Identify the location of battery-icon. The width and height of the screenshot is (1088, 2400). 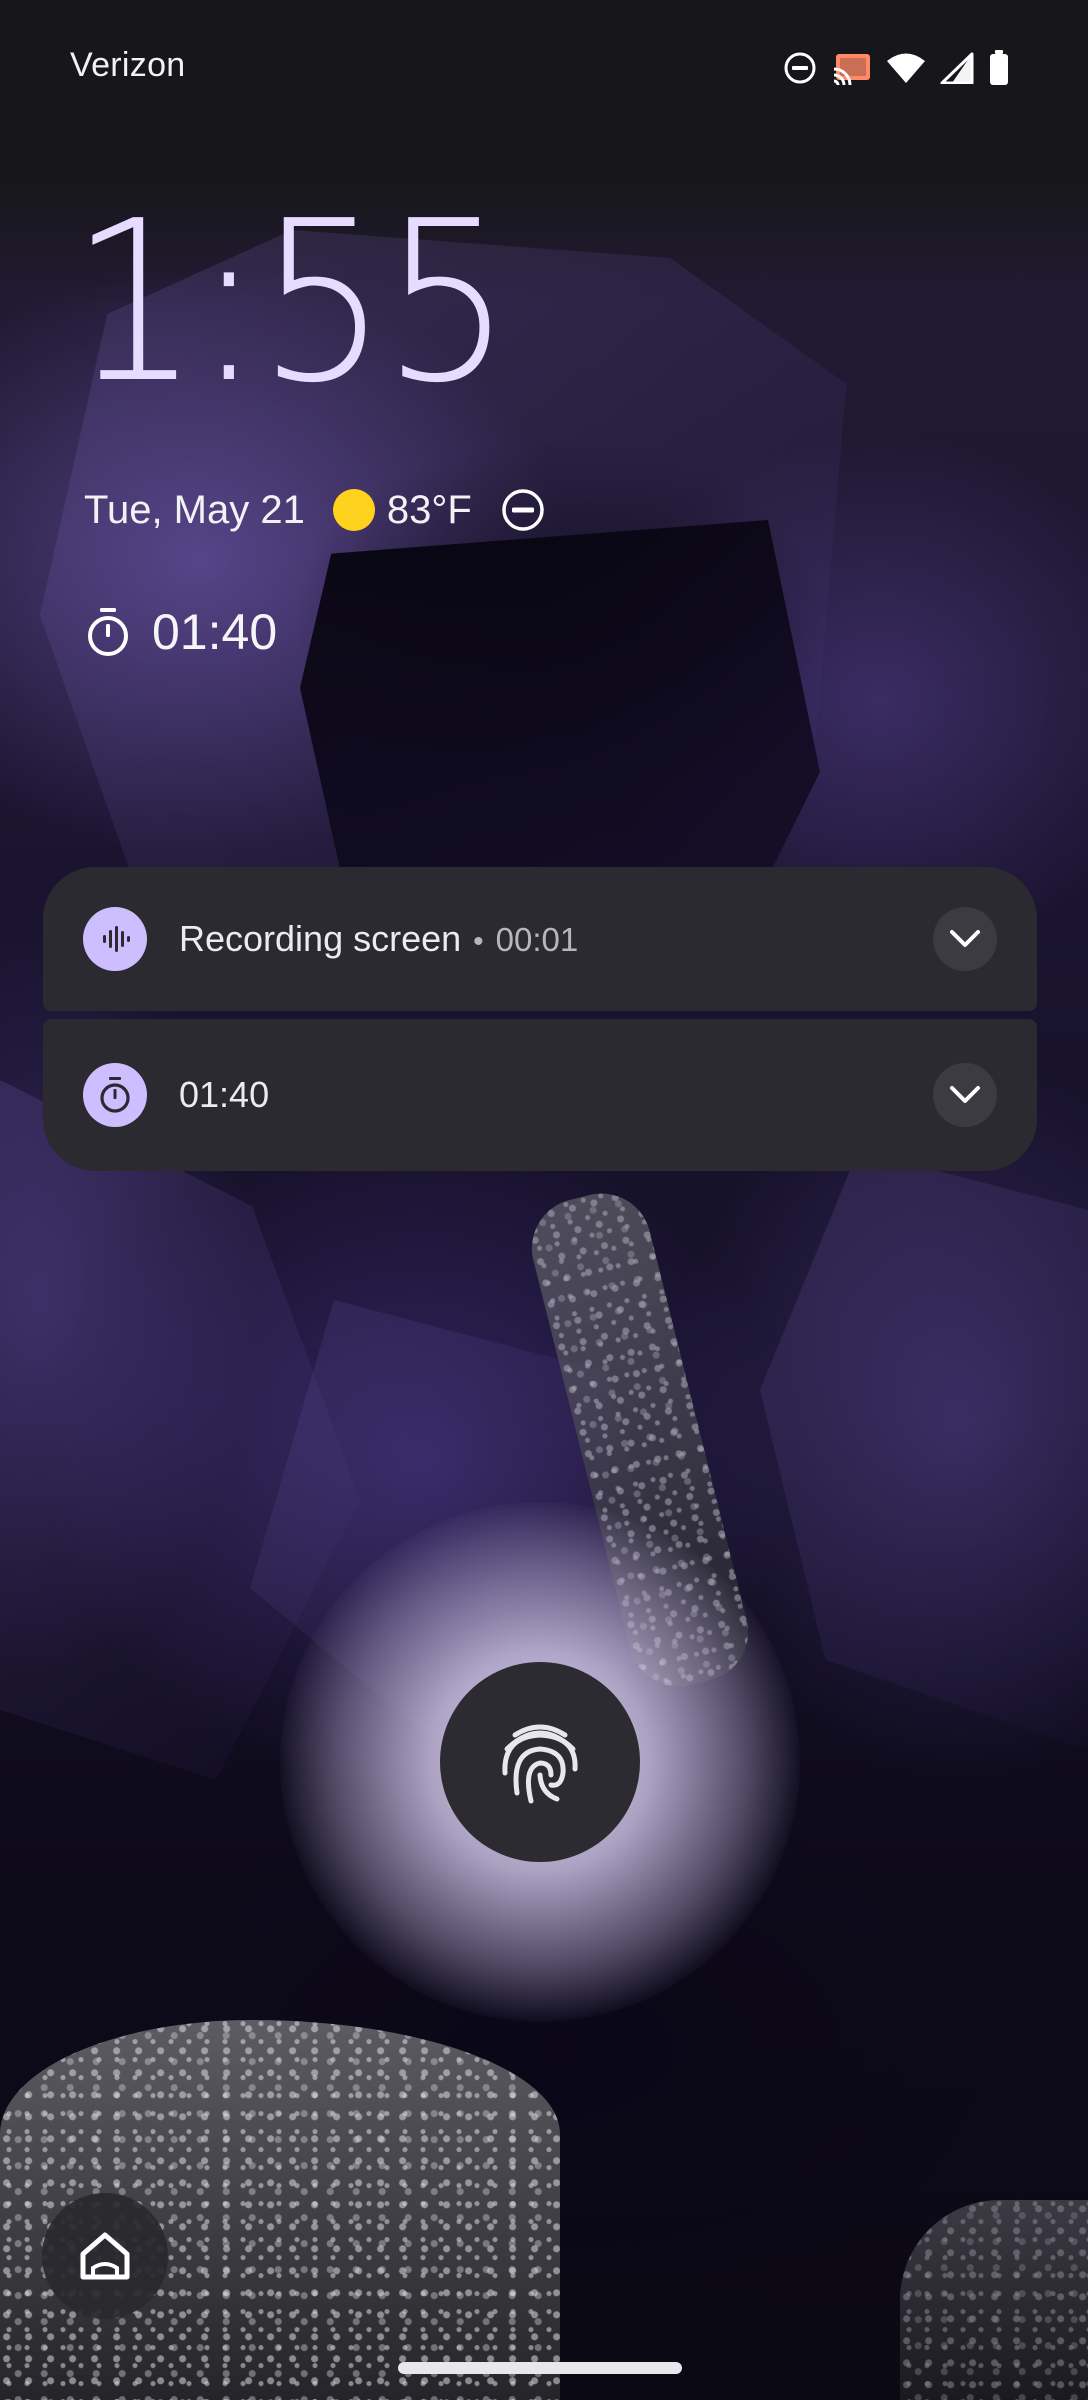
(999, 67).